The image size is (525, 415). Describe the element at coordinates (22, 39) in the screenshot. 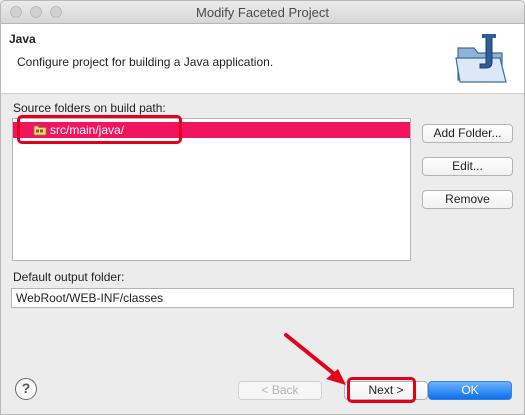

I see `banner-title: Java` at that location.